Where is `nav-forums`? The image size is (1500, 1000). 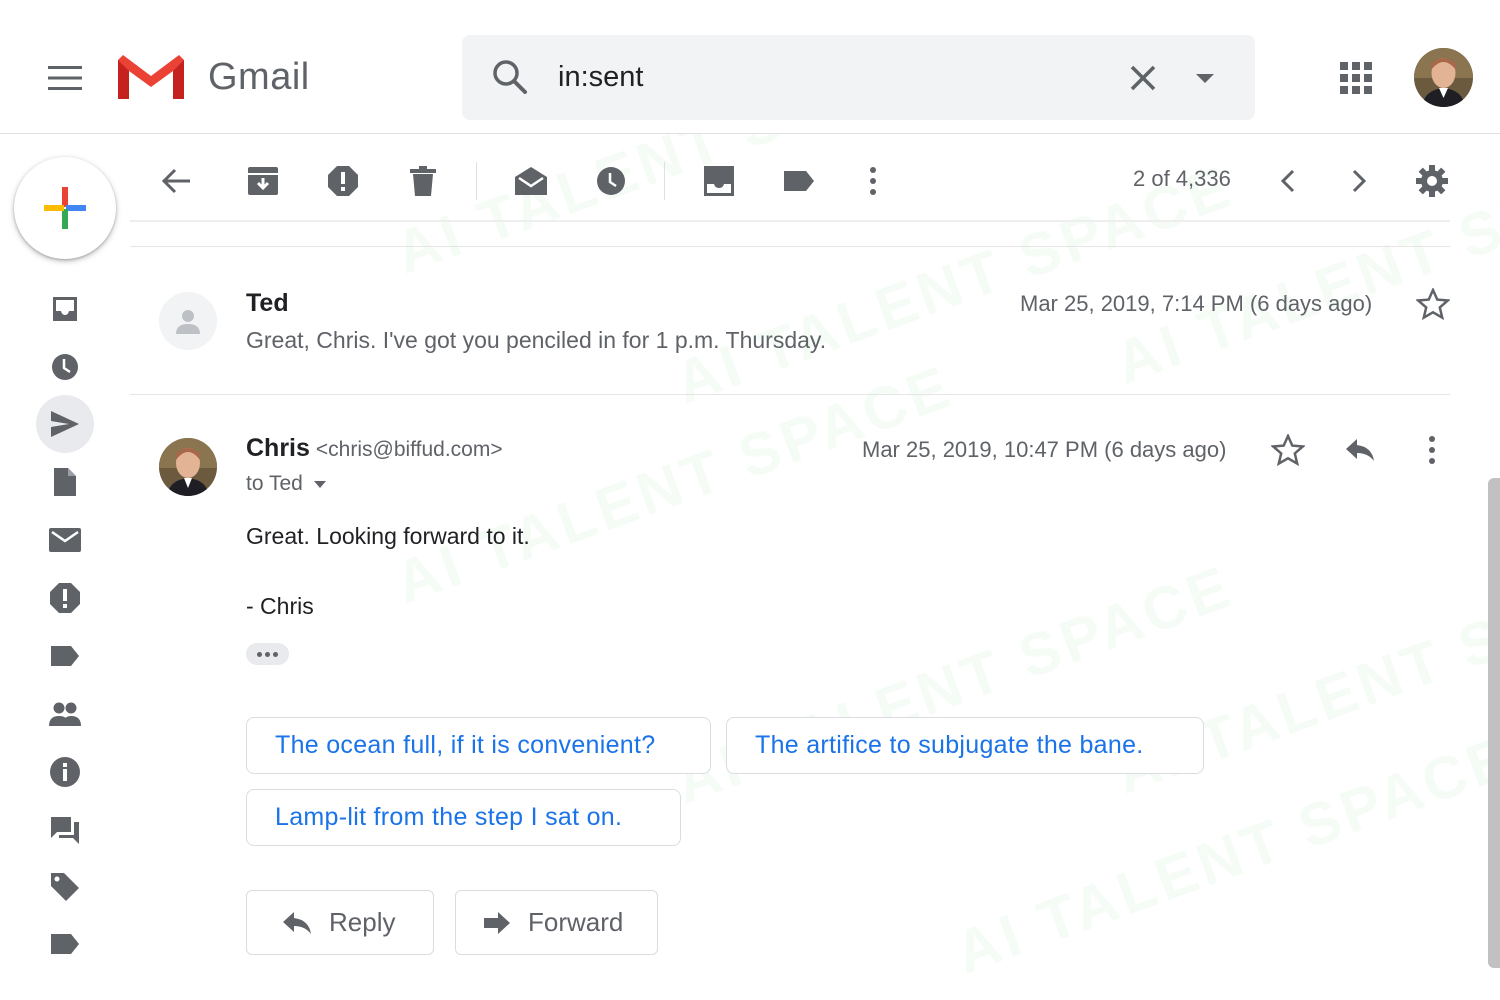
nav-forums is located at coordinates (65, 830).